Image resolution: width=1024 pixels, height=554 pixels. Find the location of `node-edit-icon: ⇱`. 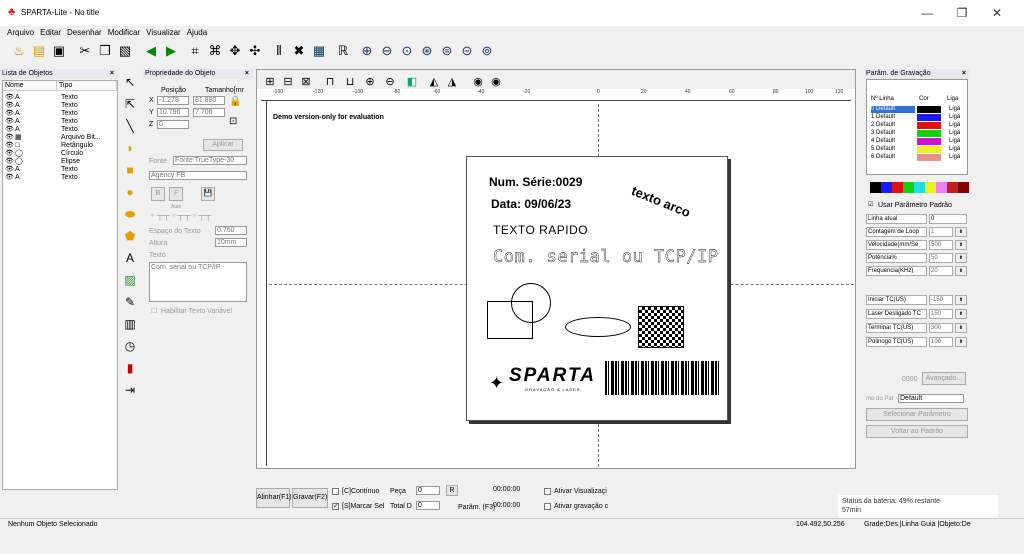

node-edit-icon: ⇱ is located at coordinates (130, 104).